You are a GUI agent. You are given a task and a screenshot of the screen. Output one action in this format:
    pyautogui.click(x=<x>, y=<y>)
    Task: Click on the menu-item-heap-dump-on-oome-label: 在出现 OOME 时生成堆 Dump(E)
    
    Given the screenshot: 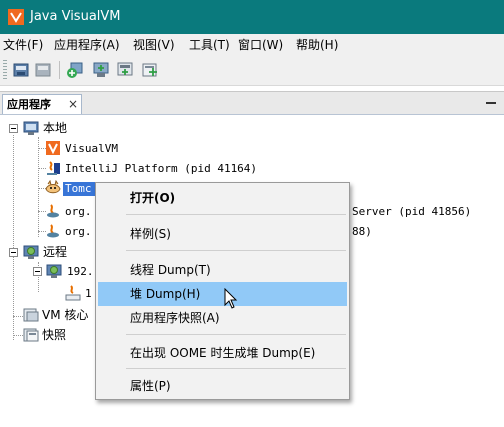 What is the action you would take?
    pyautogui.click(x=223, y=353)
    